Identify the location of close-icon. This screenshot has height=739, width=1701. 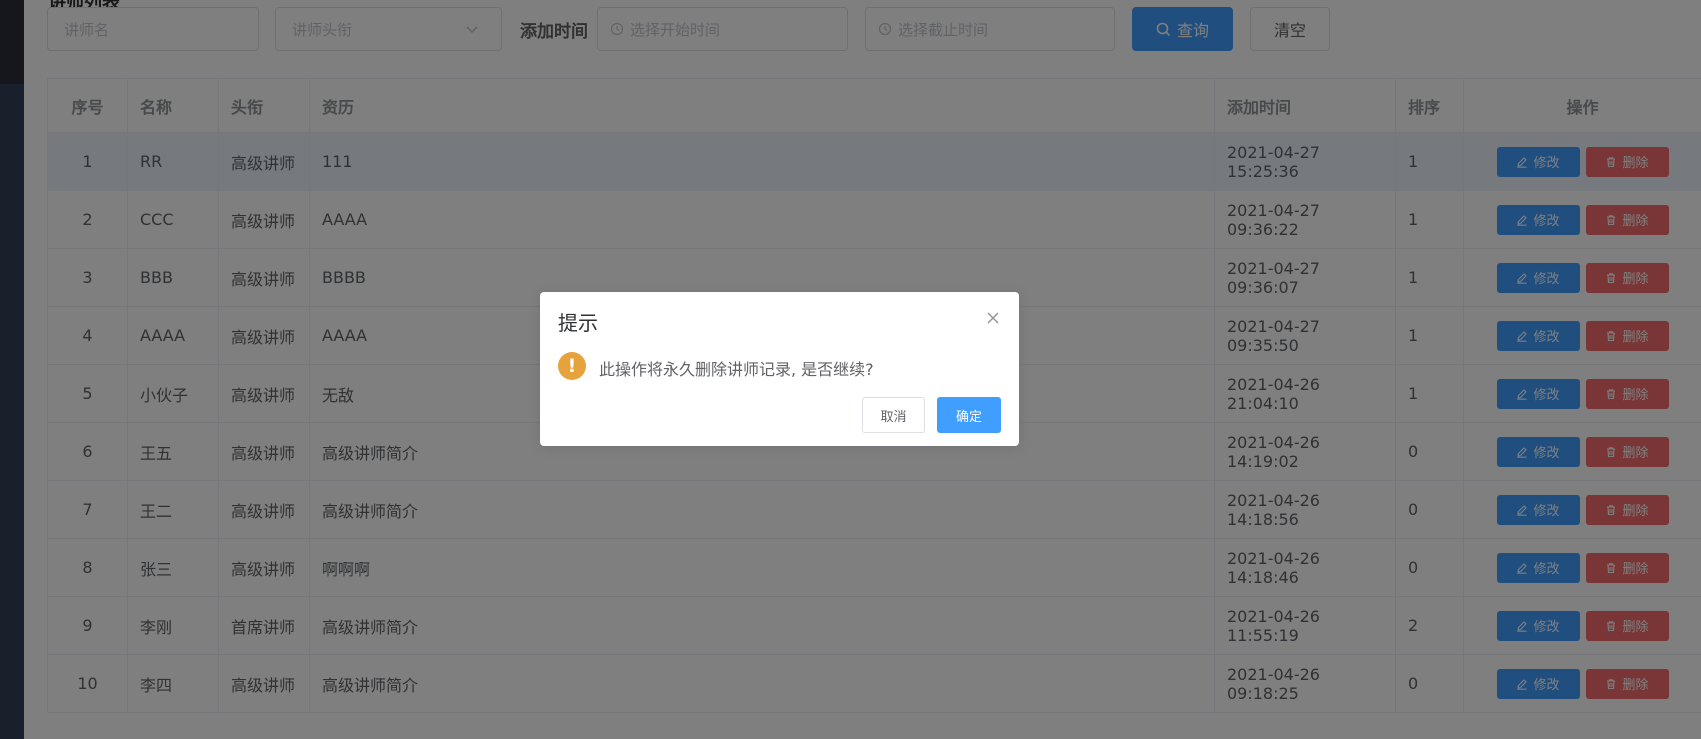
(993, 318).